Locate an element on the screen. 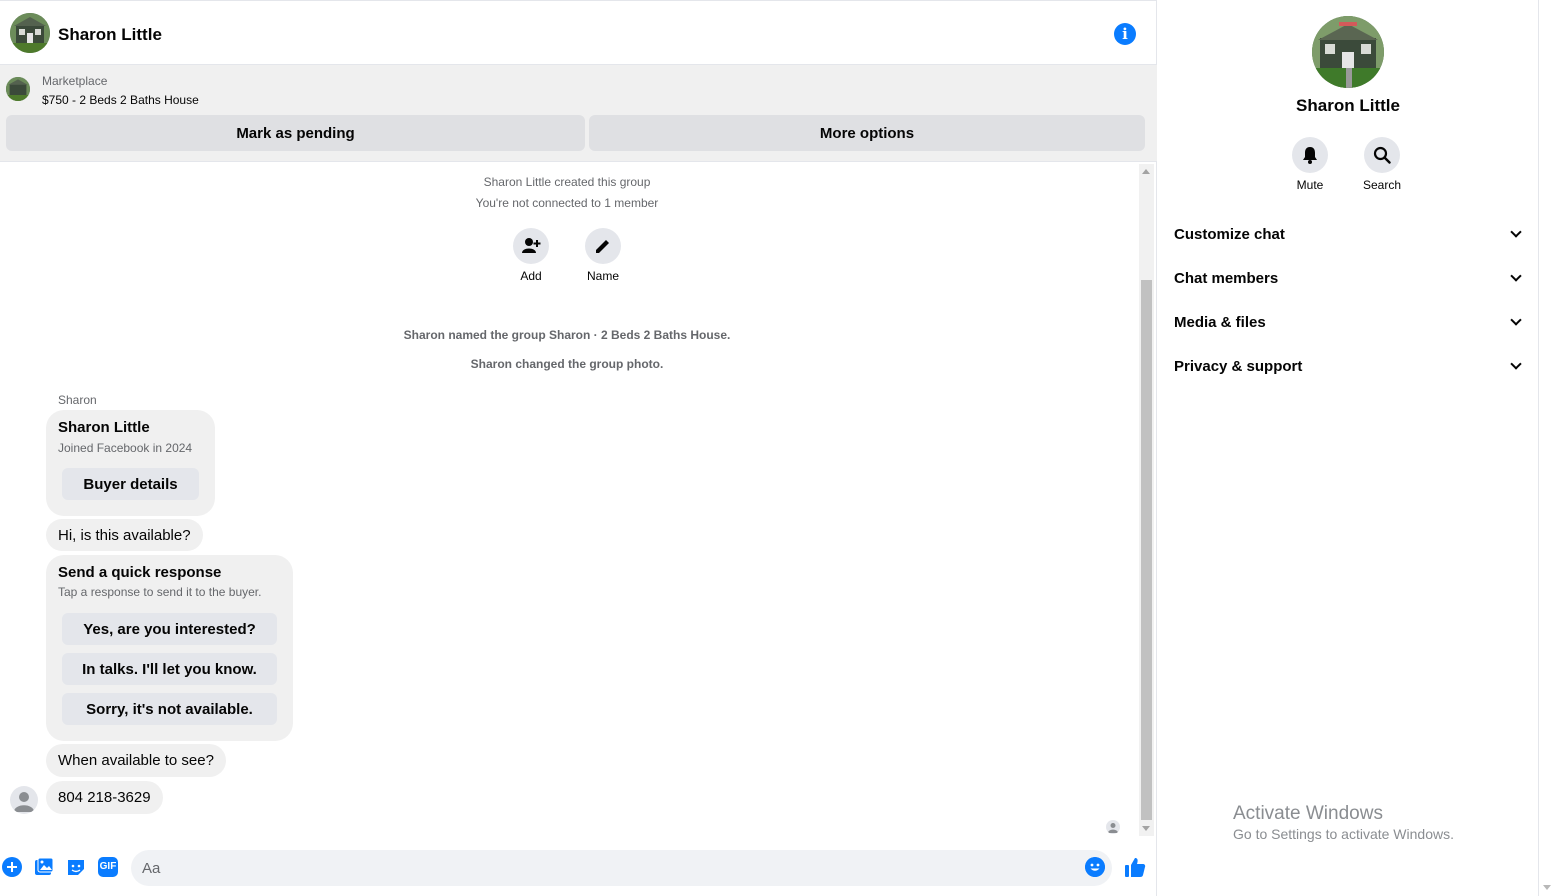 Image resolution: width=1554 pixels, height=896 pixels. scroll-up-arrow is located at coordinates (1146, 171).